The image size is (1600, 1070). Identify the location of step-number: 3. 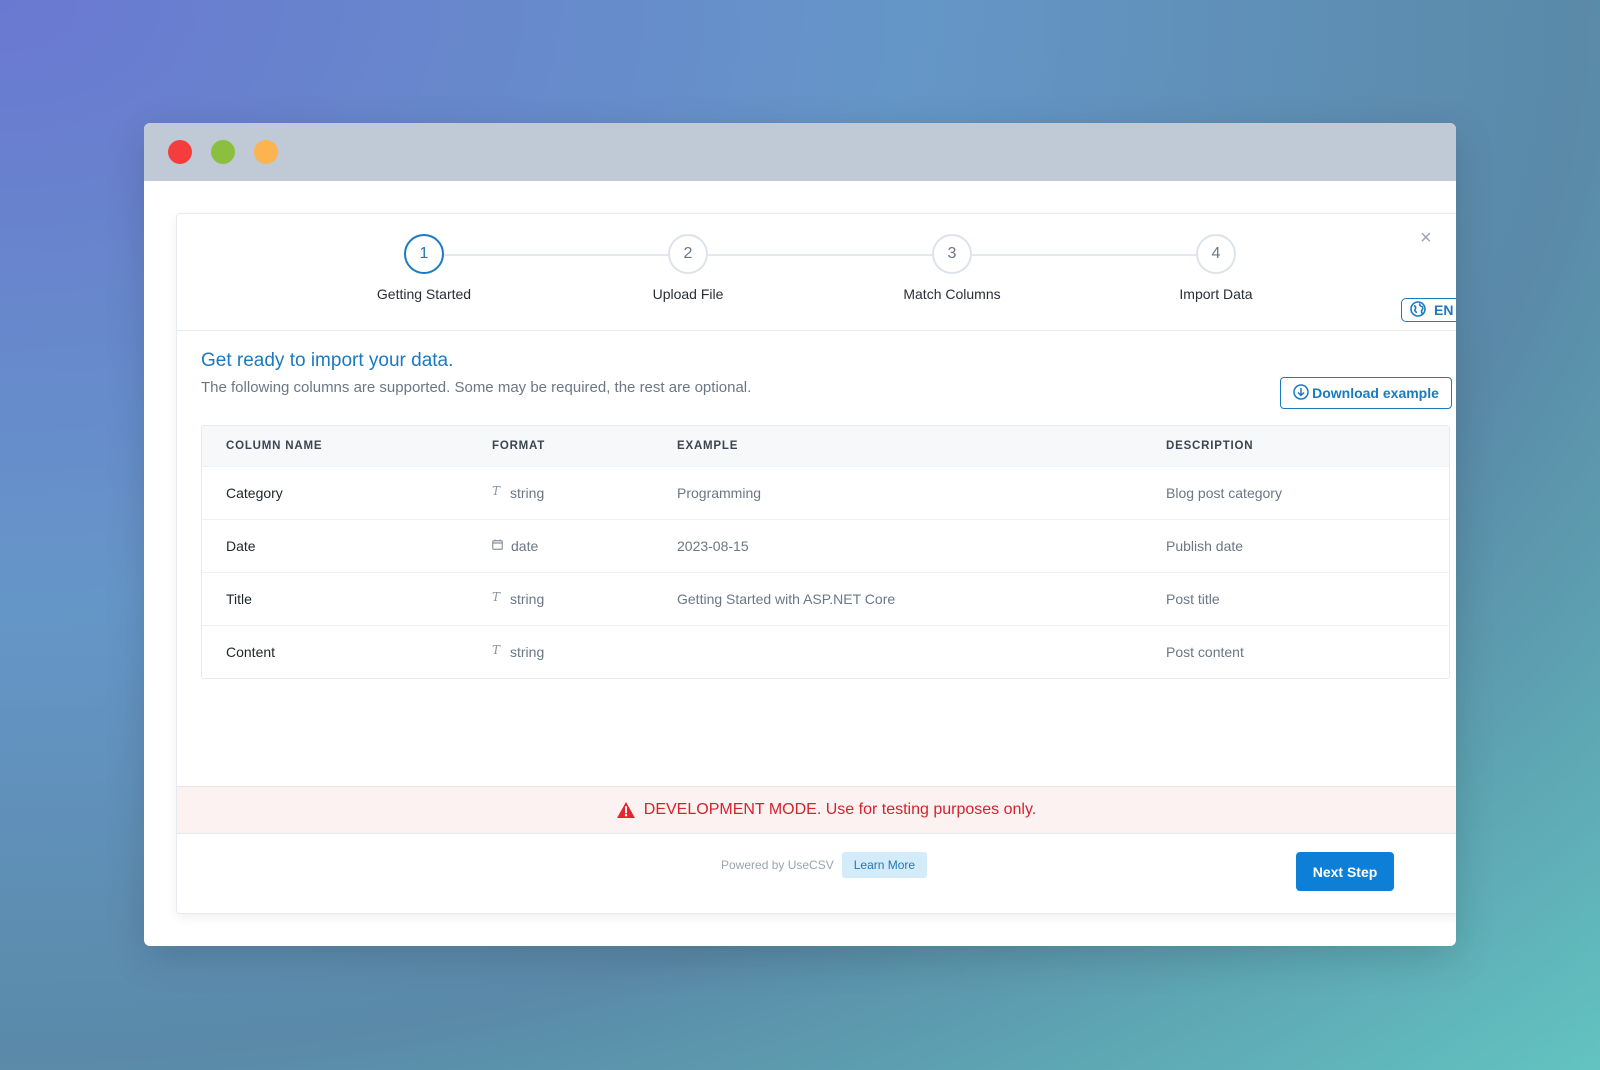
(952, 254).